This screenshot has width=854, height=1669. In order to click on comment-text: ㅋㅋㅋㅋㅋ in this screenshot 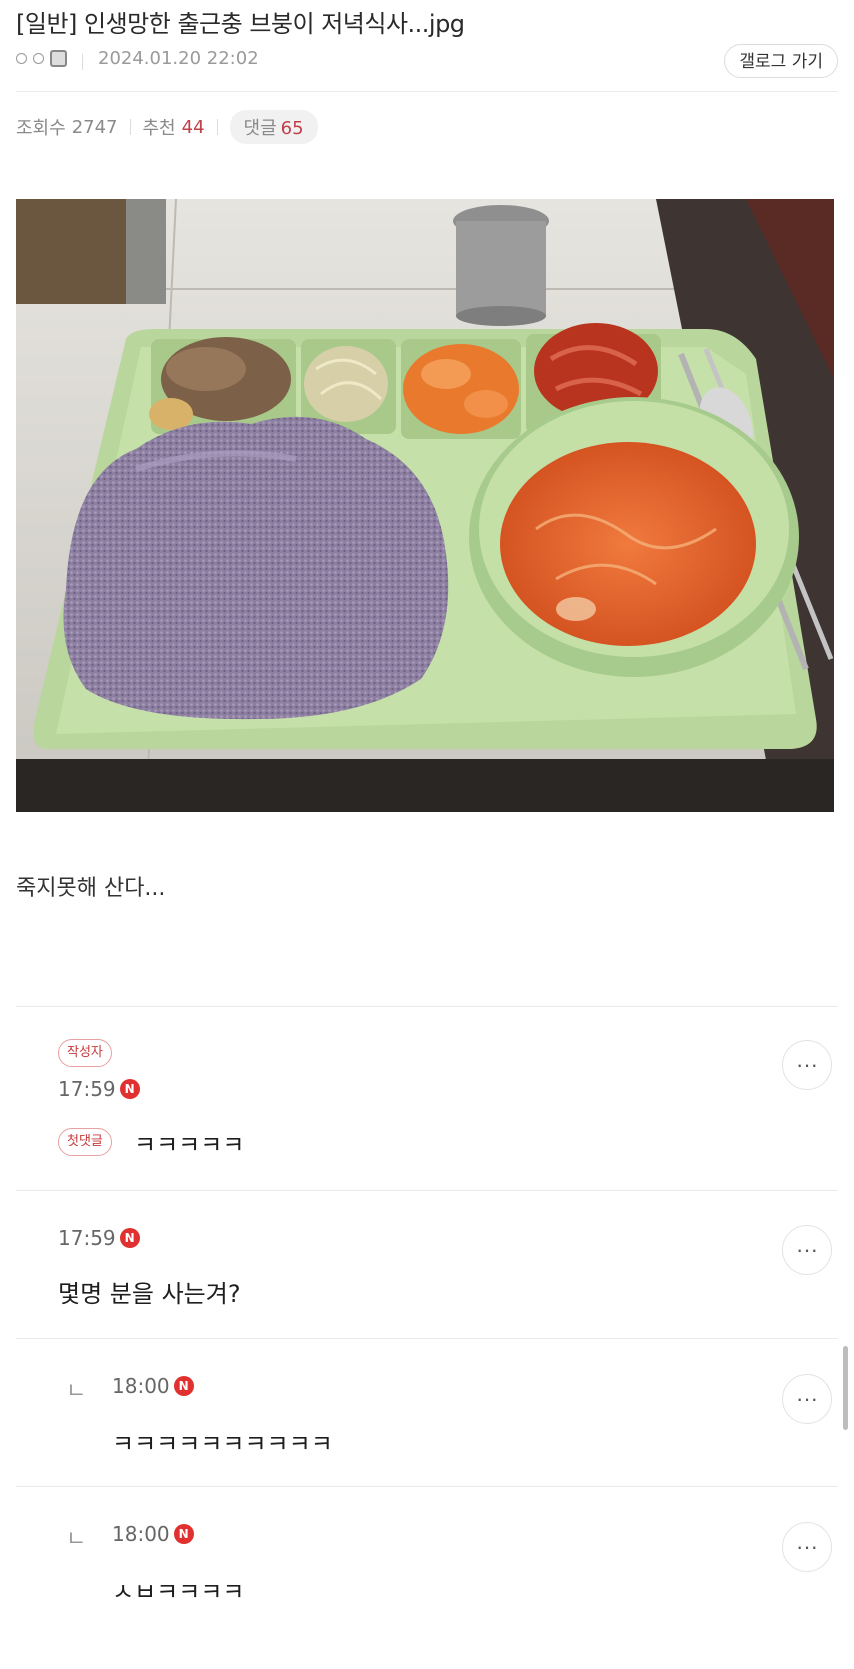, I will do `click(189, 1145)`.